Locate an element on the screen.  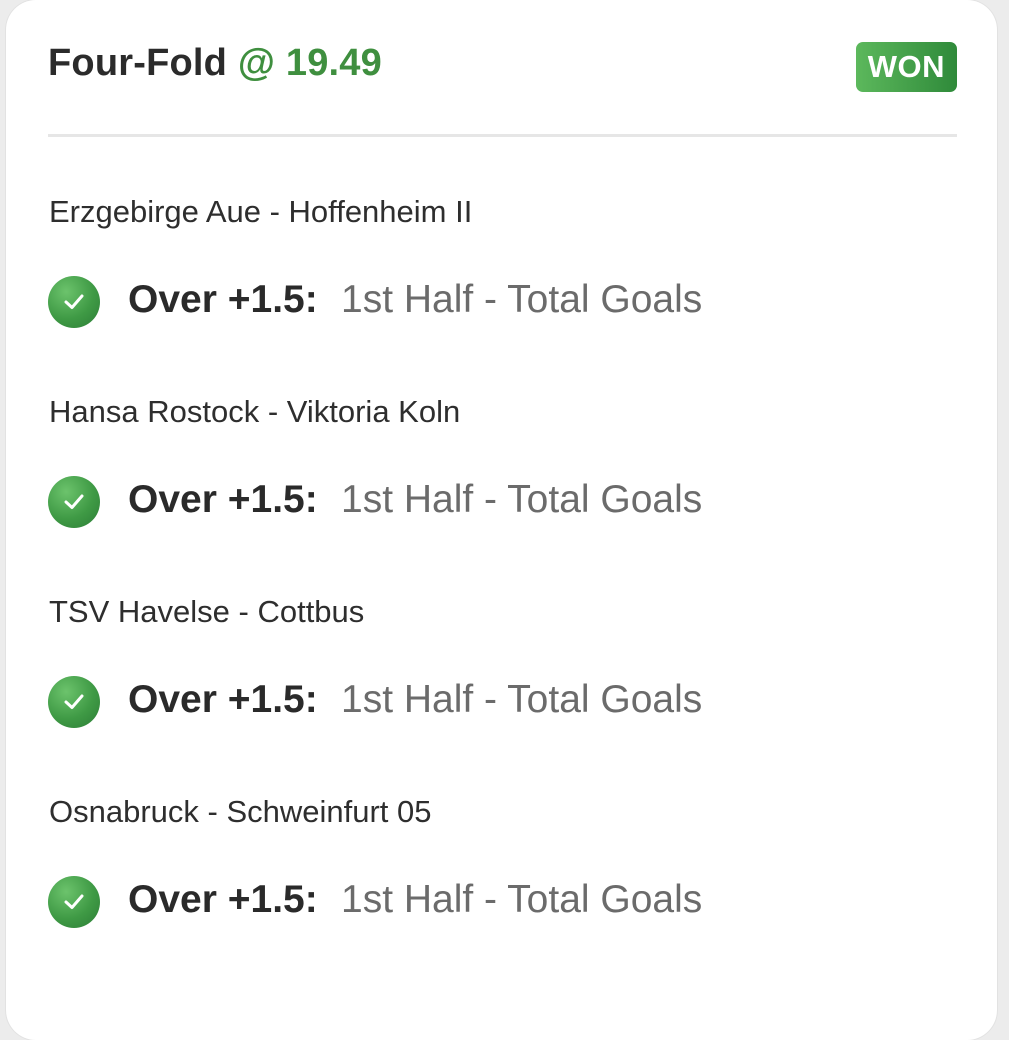
bet-header: Four-Fold @ 19.49 WON is located at coordinates (502, 68).